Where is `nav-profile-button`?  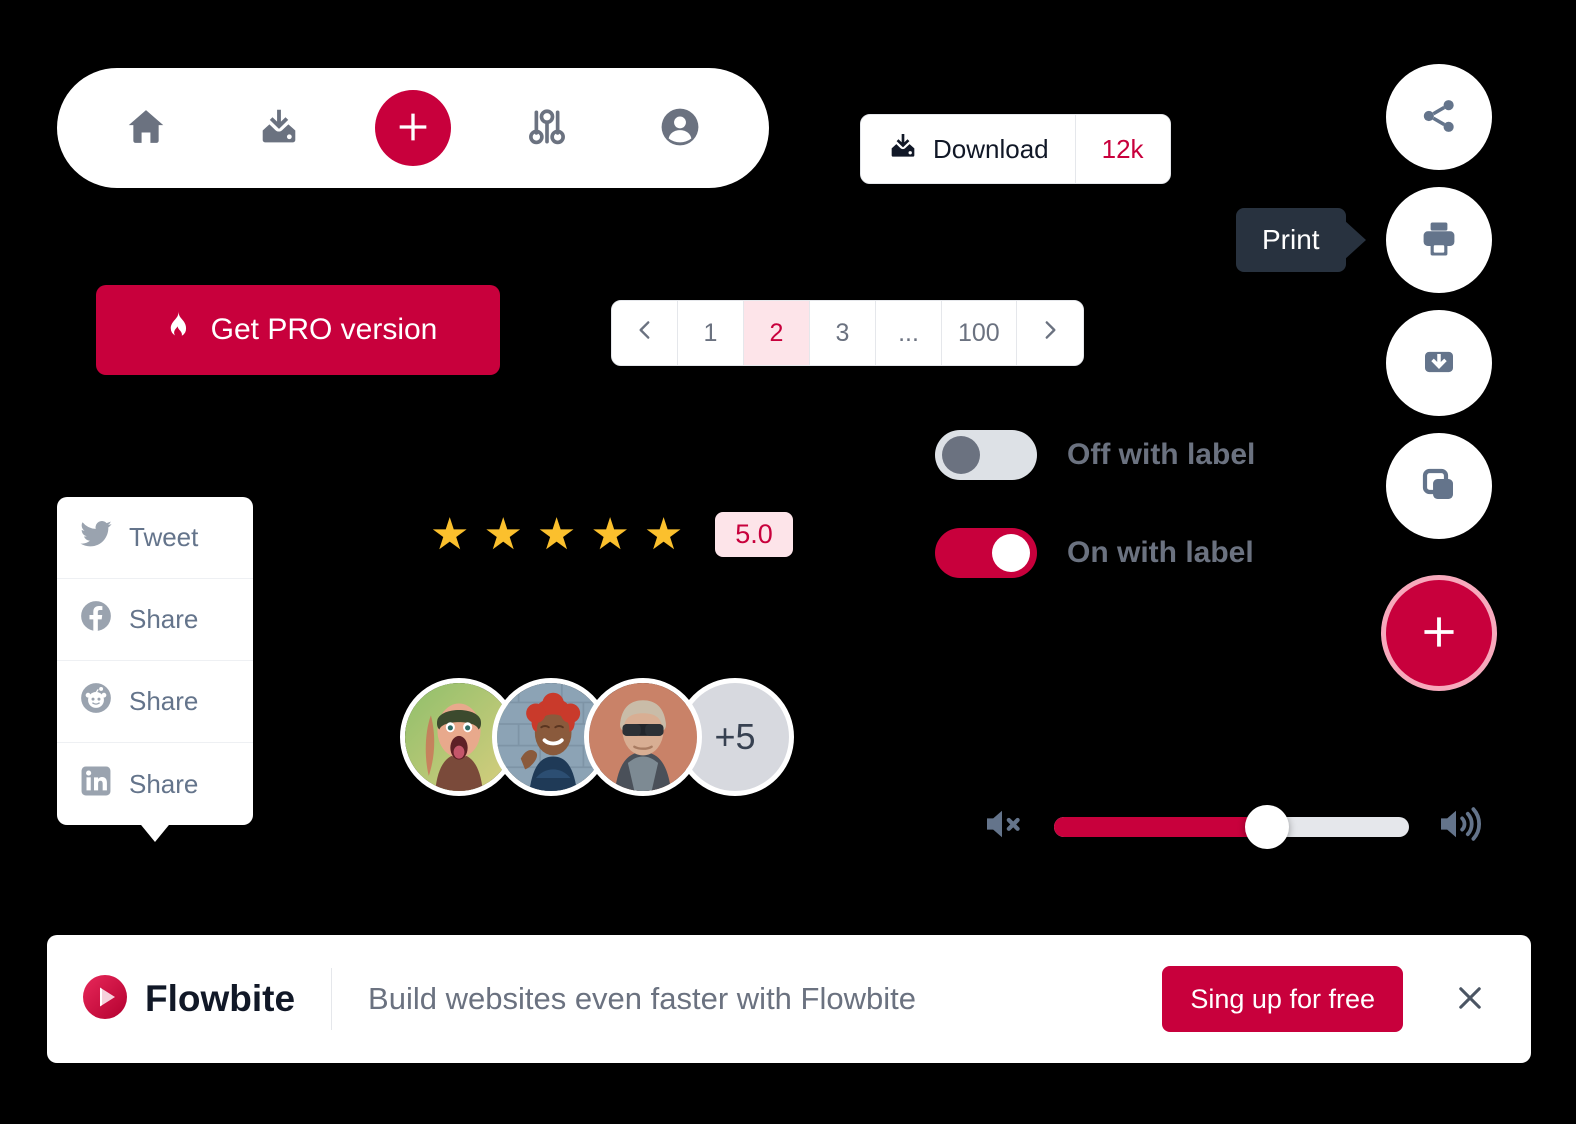 nav-profile-button is located at coordinates (680, 128).